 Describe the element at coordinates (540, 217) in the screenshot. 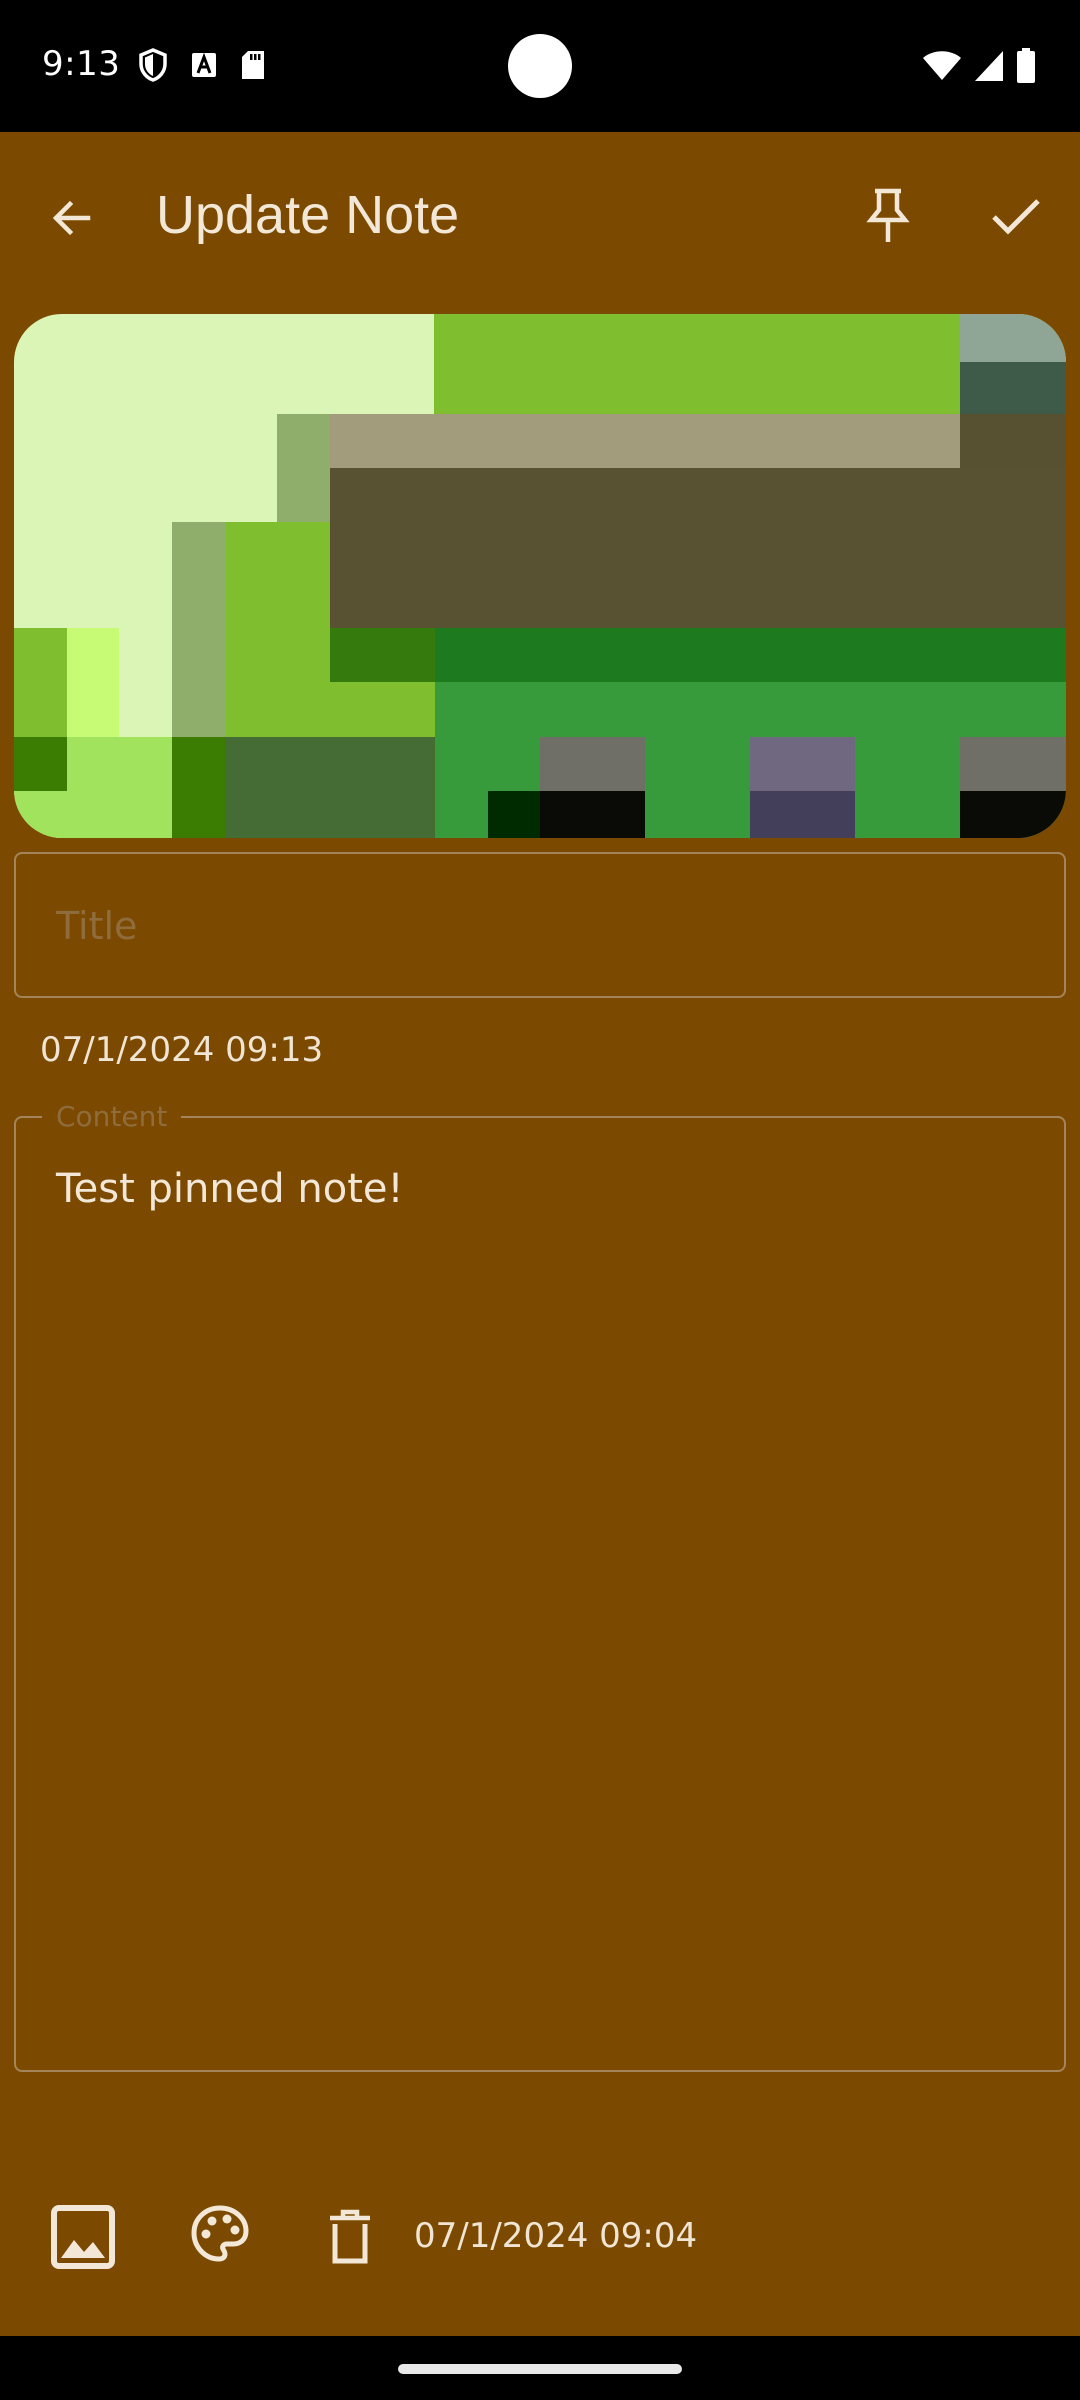

I see `top-app-bar: Update Note` at that location.